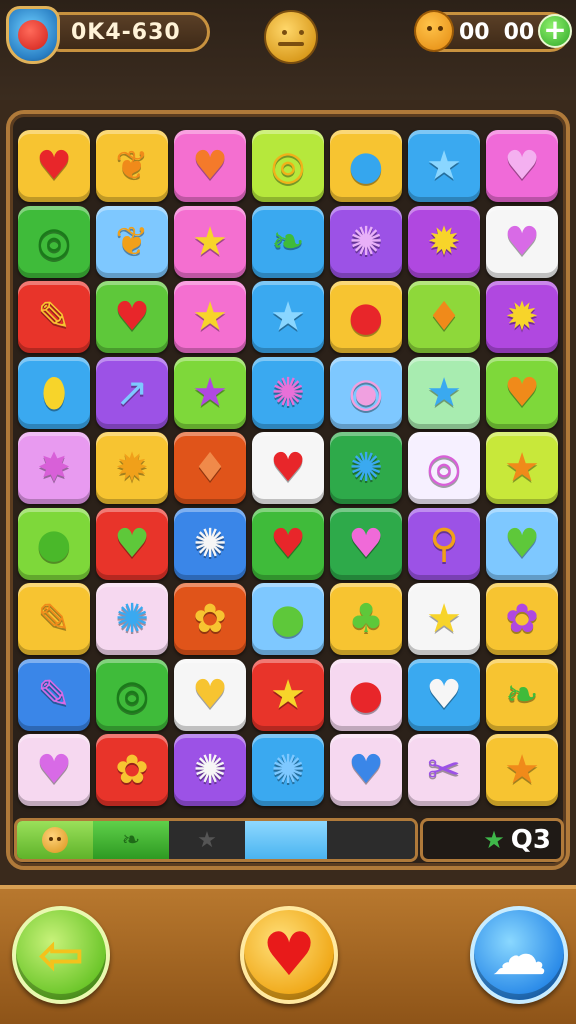  What do you see at coordinates (207, 840) in the screenshot?
I see `star-icon: ★` at bounding box center [207, 840].